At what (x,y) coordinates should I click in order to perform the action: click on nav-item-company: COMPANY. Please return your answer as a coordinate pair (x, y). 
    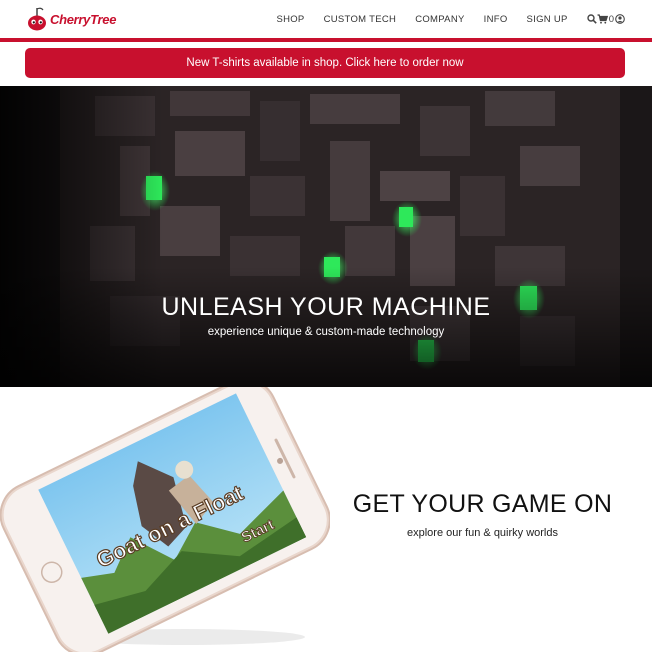
    Looking at the image, I should click on (439, 19).